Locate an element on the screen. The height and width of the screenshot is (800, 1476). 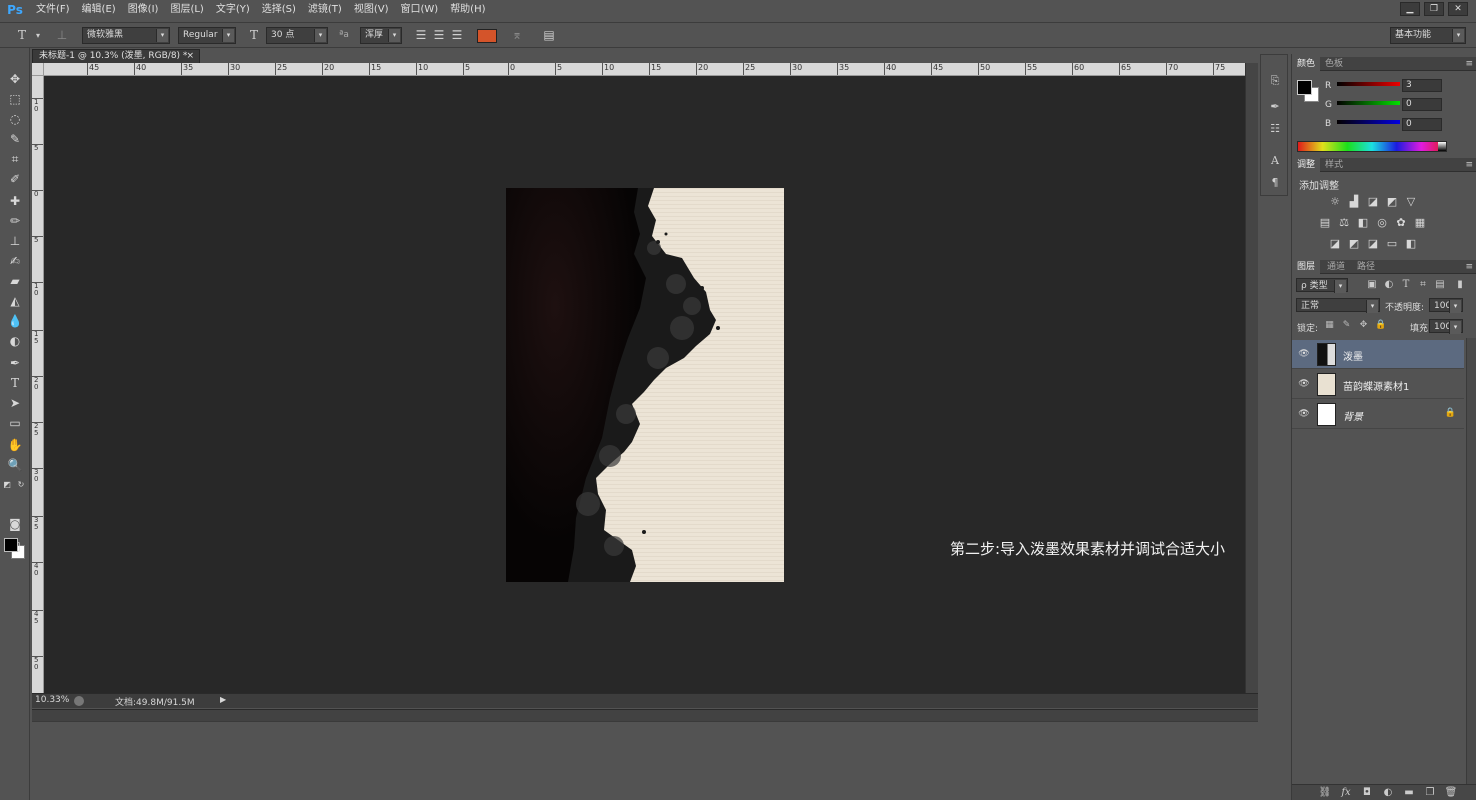
document-tab: 未标题-1 @ 10.3% (泼墨, RGB/8) * × is located at coordinates (116, 56).